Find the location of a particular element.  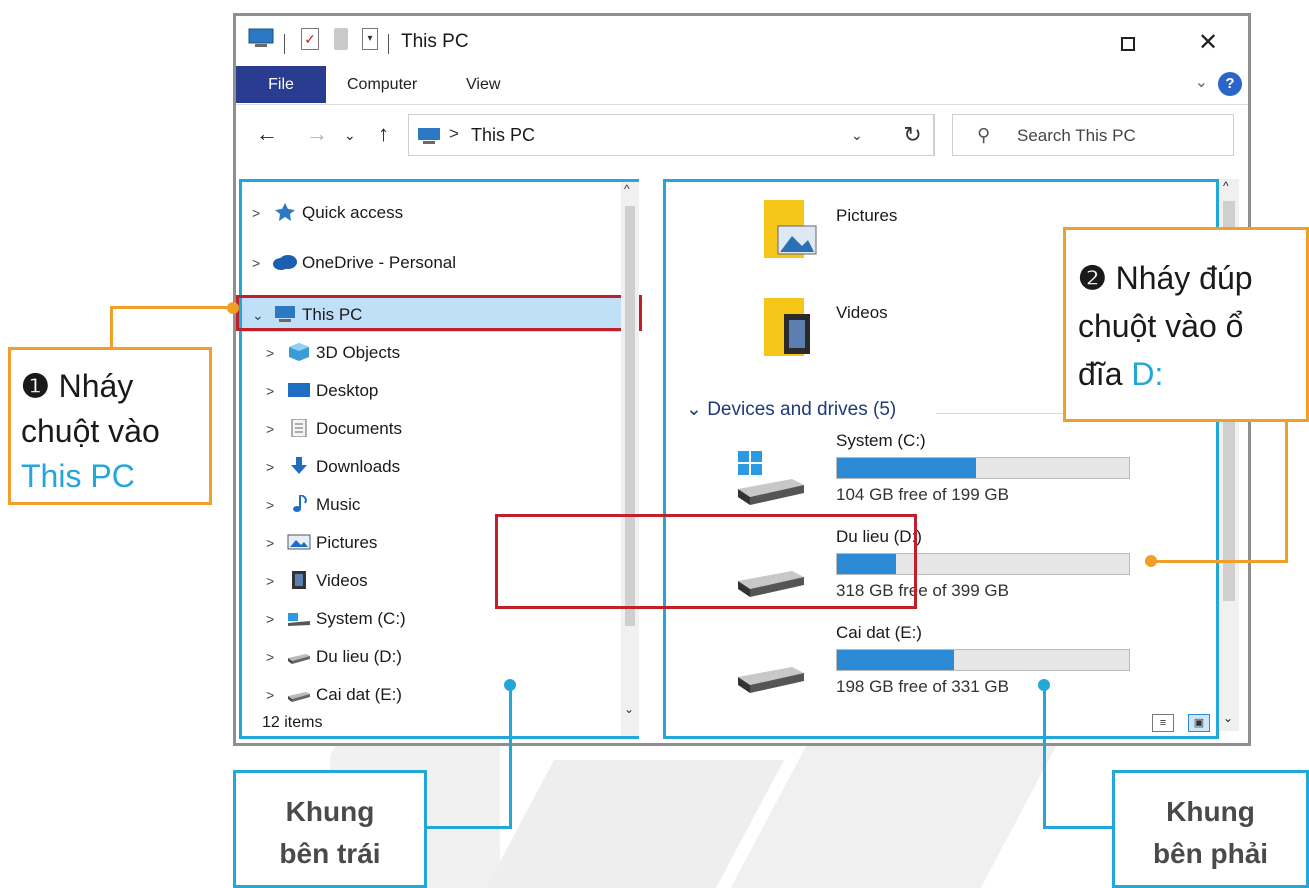

tree-item-downloads: > Downloads is located at coordinates (333, 467).